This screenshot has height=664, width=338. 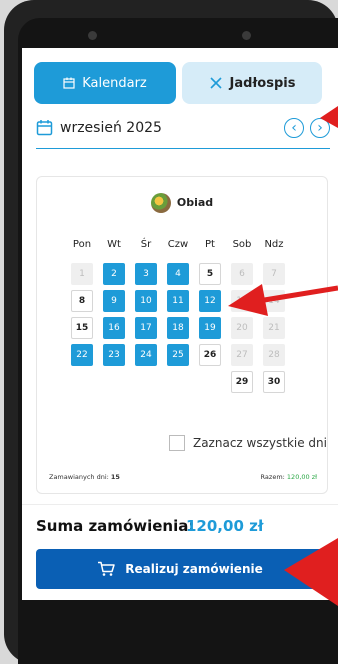 What do you see at coordinates (115, 526) in the screenshot?
I see `order-total-label: Suma zamówienia:` at bounding box center [115, 526].